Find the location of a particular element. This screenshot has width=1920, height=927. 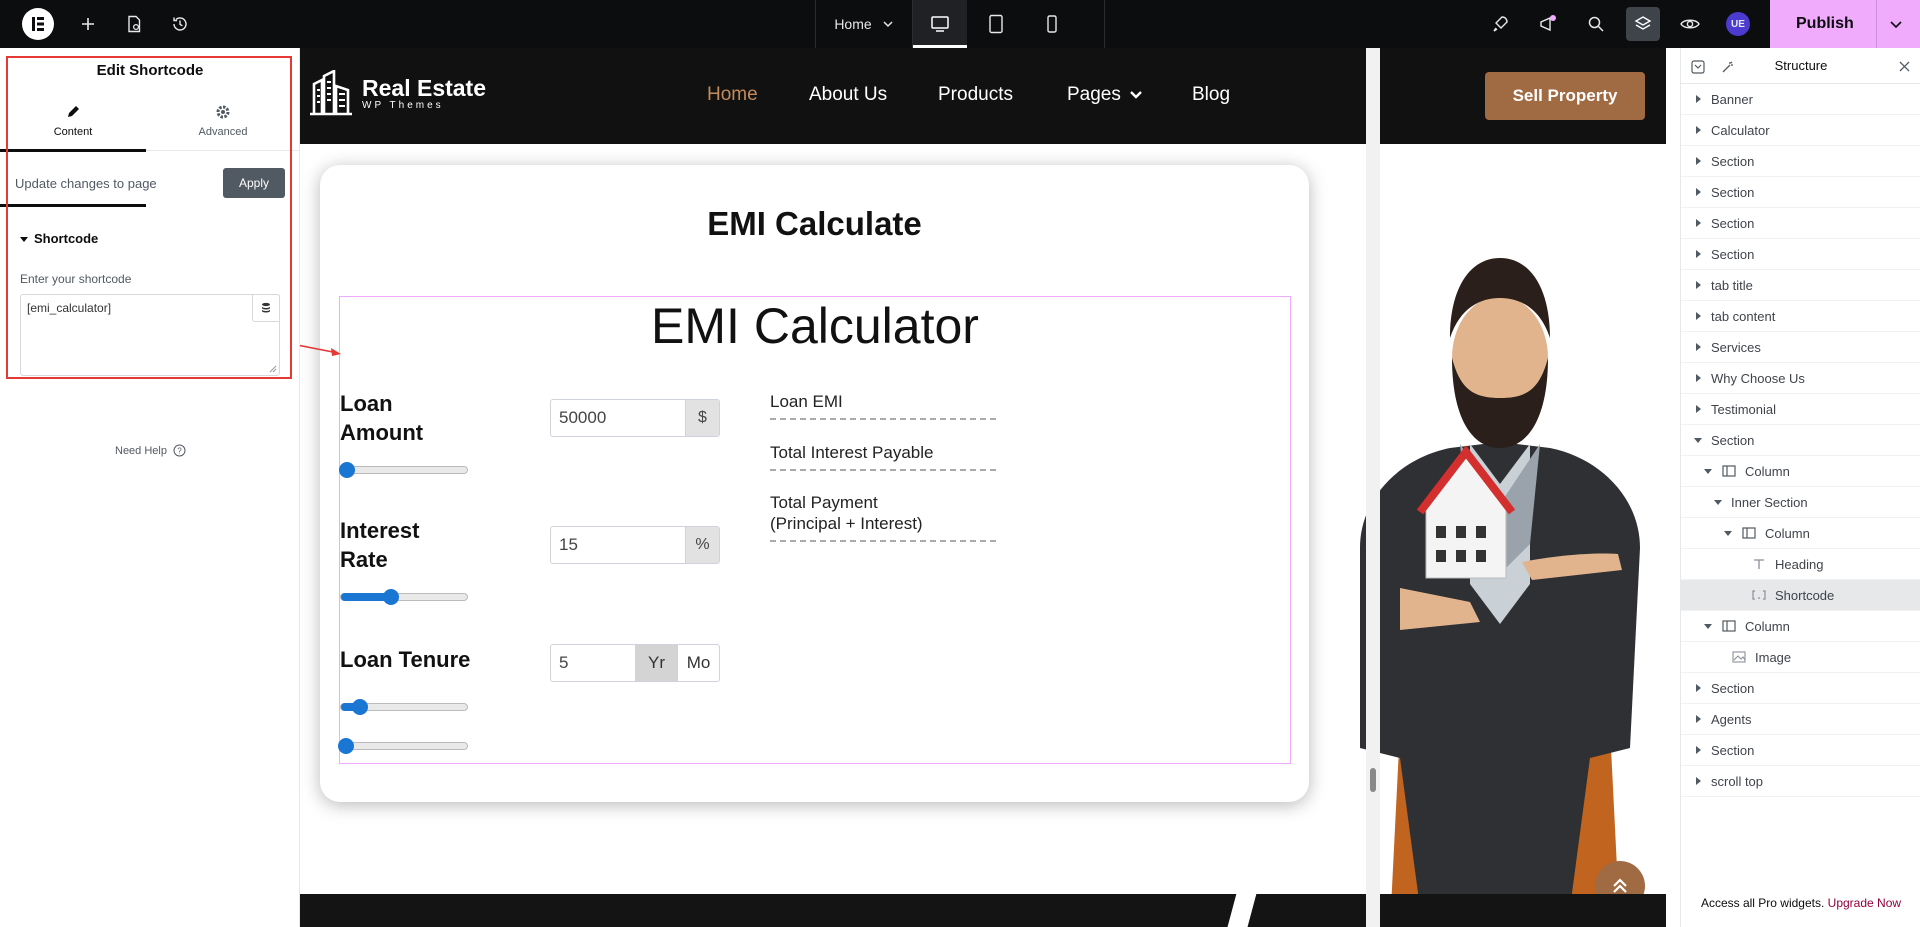

publish-button: Publish is located at coordinates (1845, 24).